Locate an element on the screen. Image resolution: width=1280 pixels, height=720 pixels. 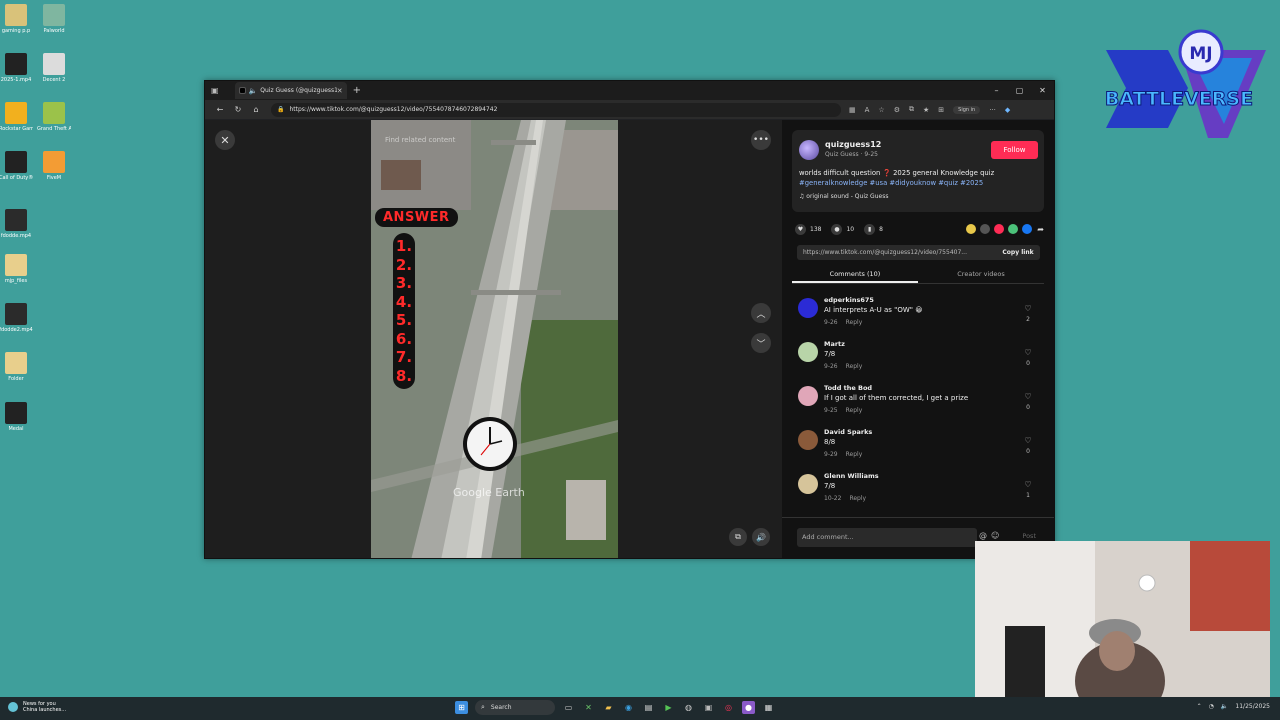
task-view-icon: ▭ is located at coordinates (568, 707).